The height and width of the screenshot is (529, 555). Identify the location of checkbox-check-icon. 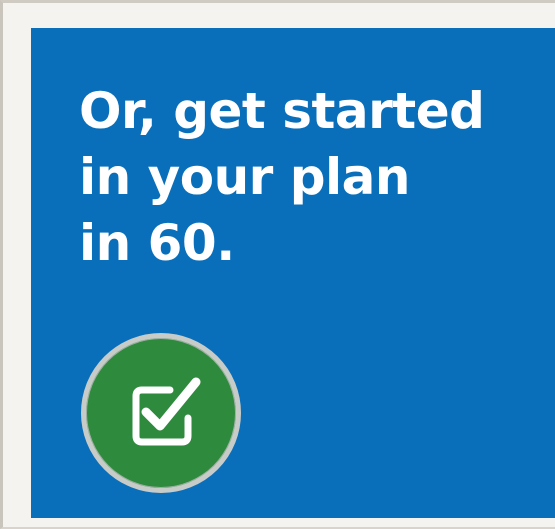
(166, 411).